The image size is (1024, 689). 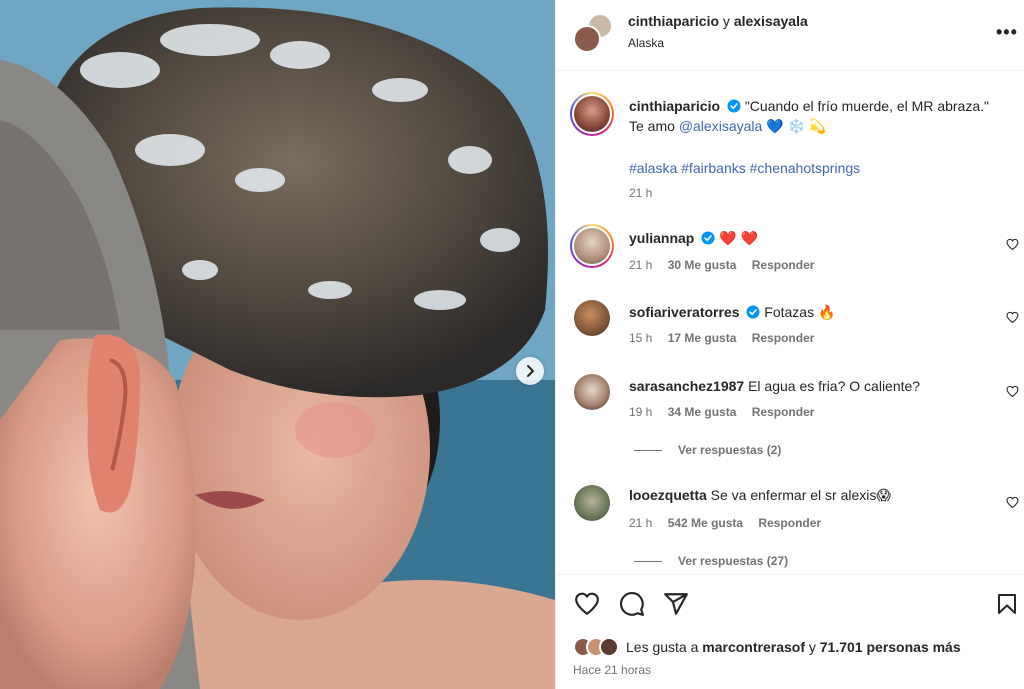 What do you see at coordinates (668, 495) in the screenshot?
I see `comment-username: looezquetta` at bounding box center [668, 495].